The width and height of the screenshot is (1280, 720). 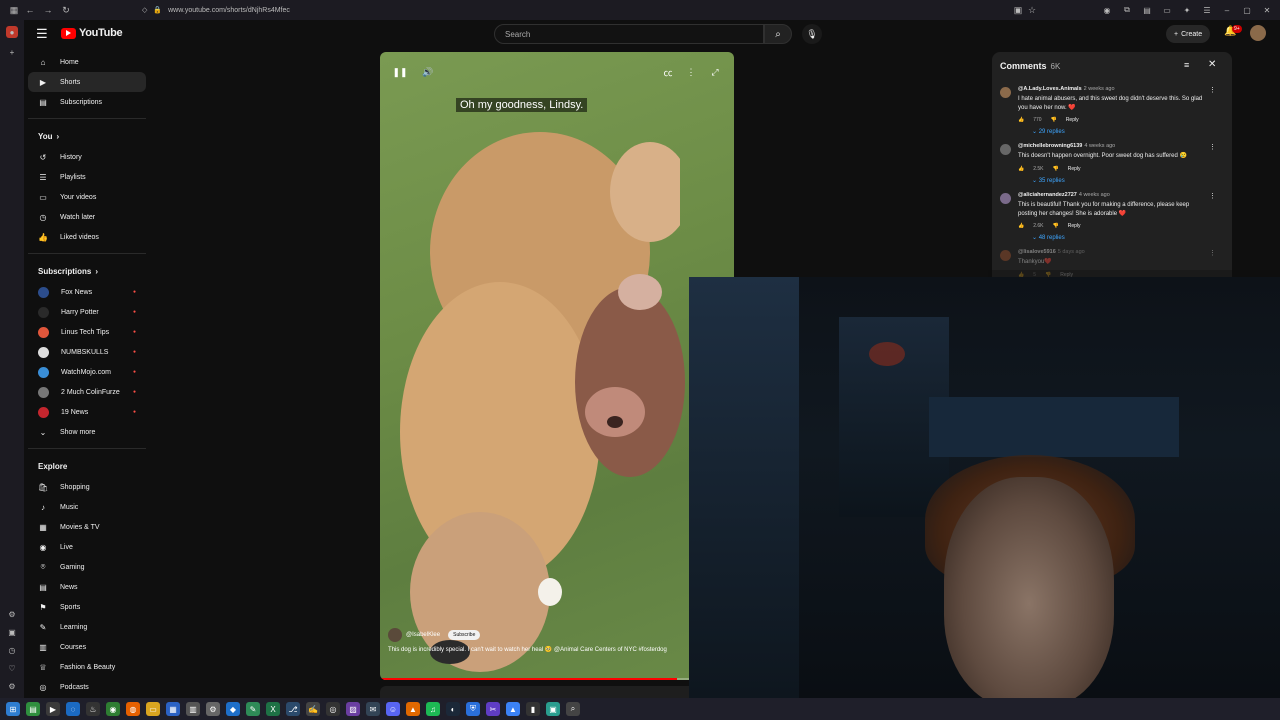 What do you see at coordinates (87, 547) in the screenshot?
I see `sidebar-item-live: ◉ Live` at bounding box center [87, 547].